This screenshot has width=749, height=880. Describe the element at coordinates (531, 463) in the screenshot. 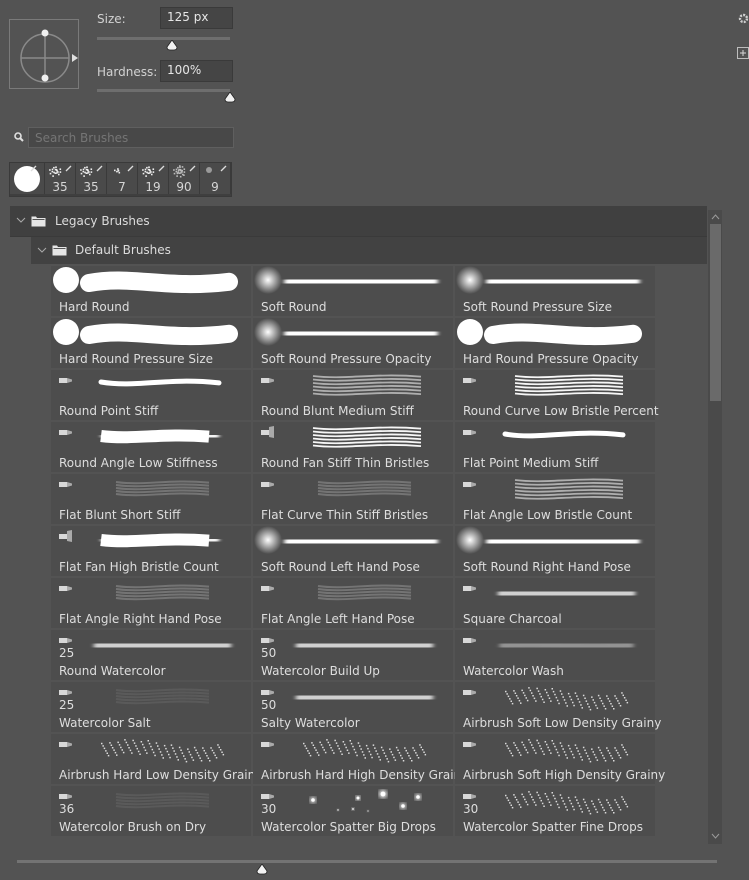

I see `brush-name: Flat Point Medium Stiff` at that location.